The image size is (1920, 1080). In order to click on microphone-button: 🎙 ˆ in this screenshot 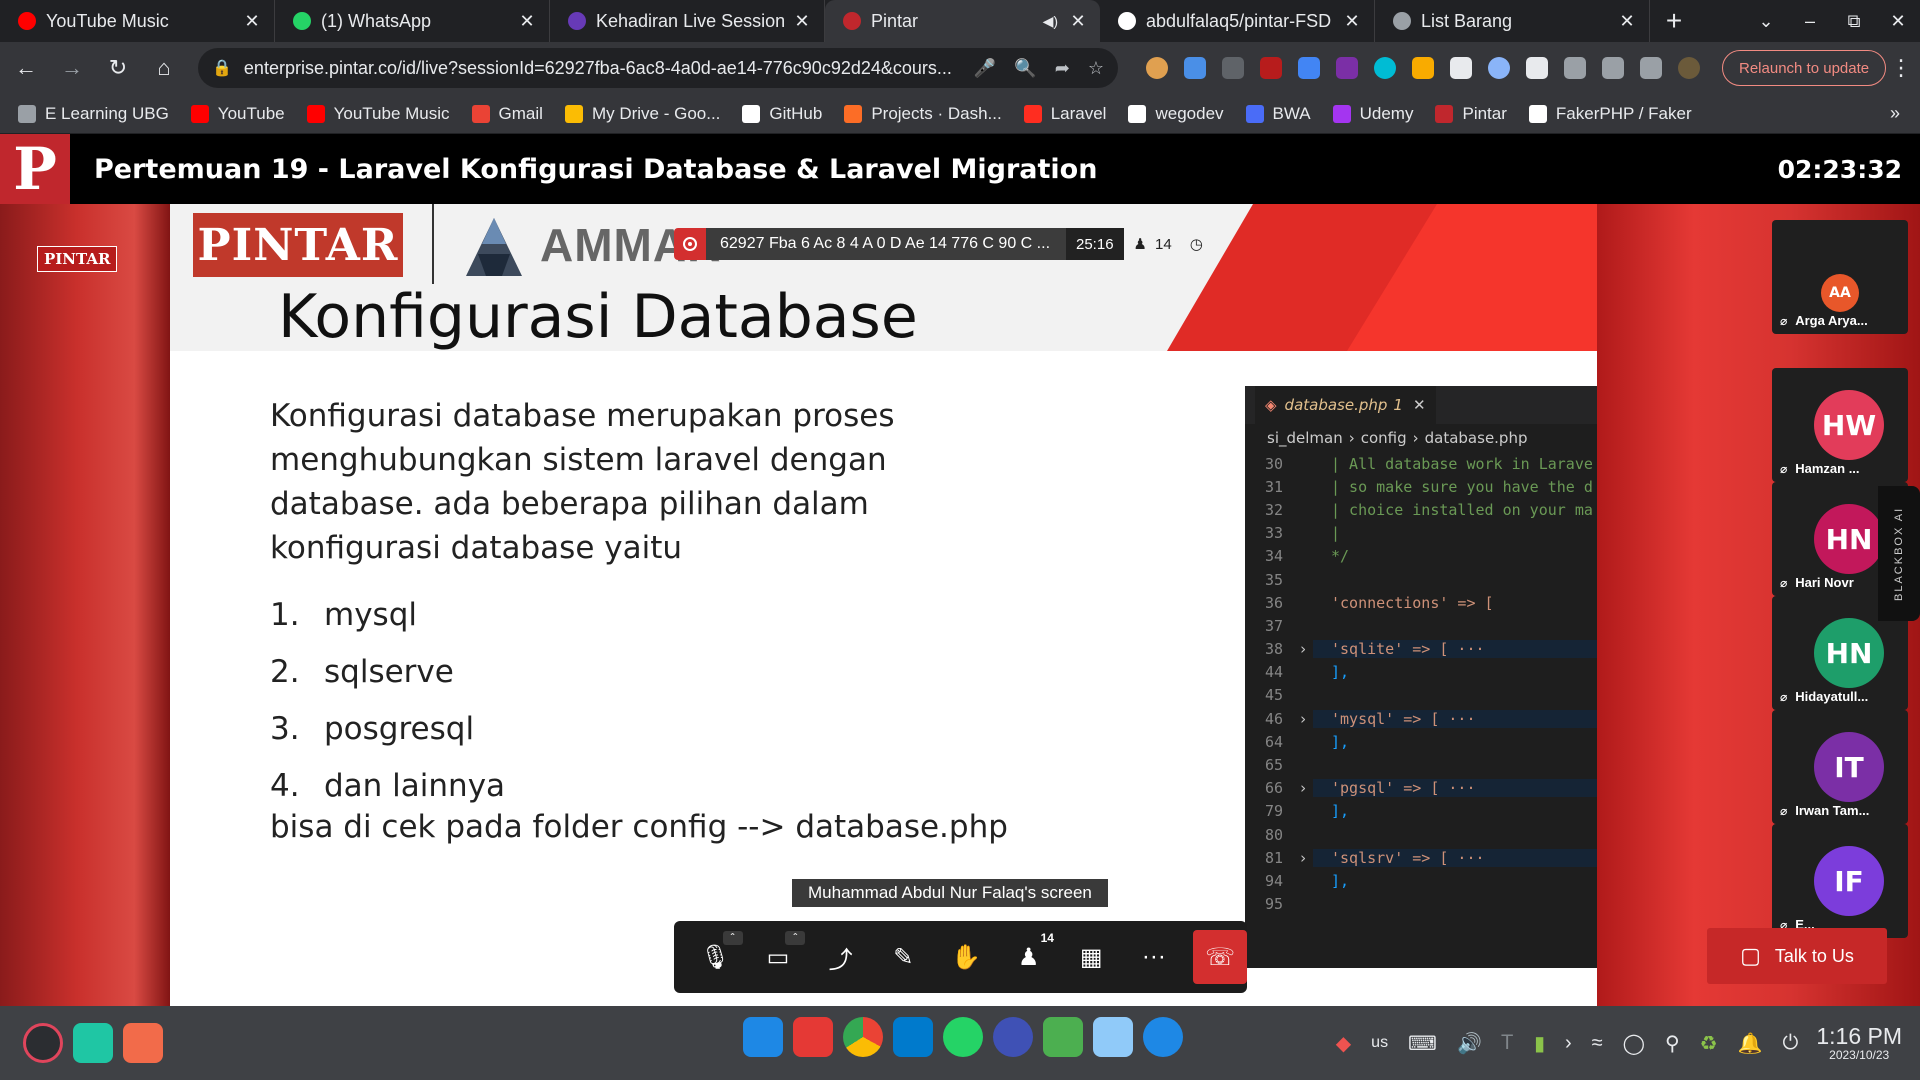, I will do `click(715, 957)`.